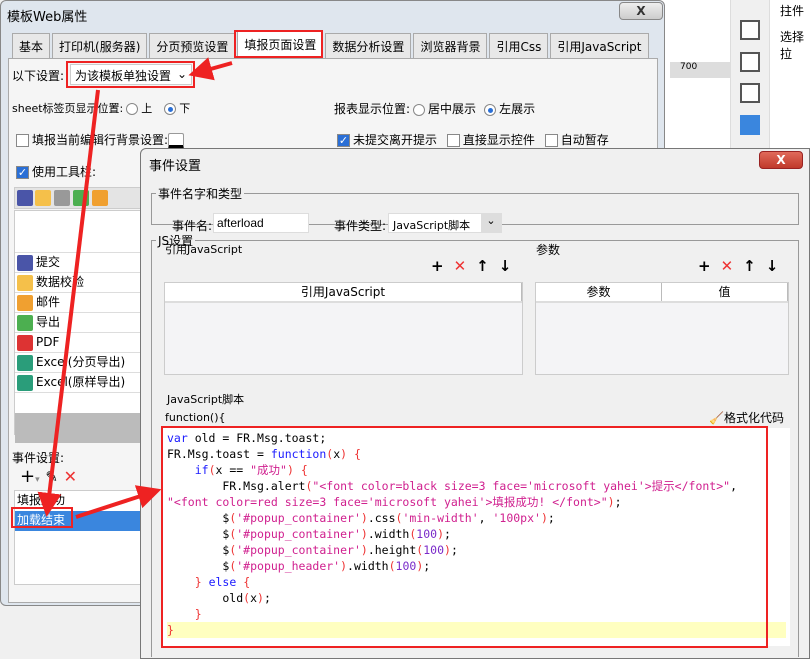 The width and height of the screenshot is (810, 659). I want to click on arrow-to-event, so click(68, 303).